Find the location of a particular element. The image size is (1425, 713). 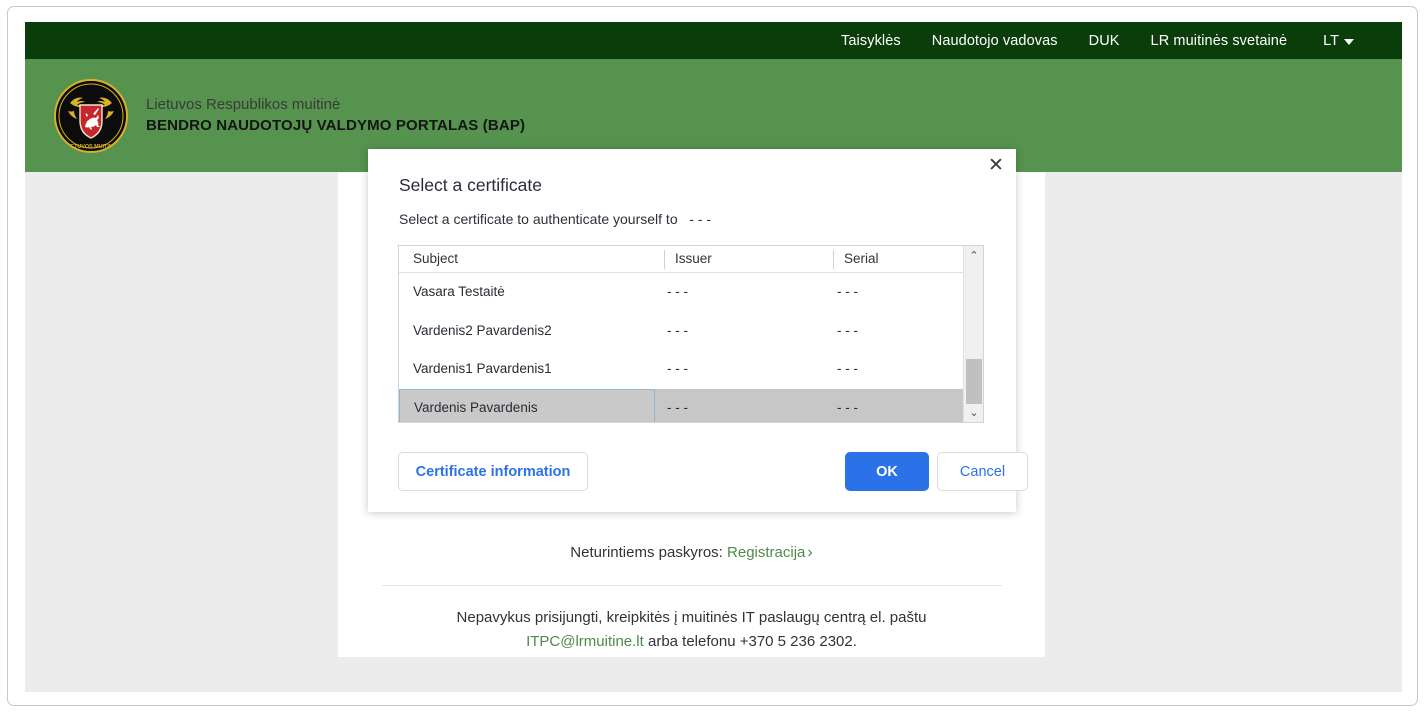

table-row: Vardenis1 Pavardenis1 - - - - - - is located at coordinates (691, 369).